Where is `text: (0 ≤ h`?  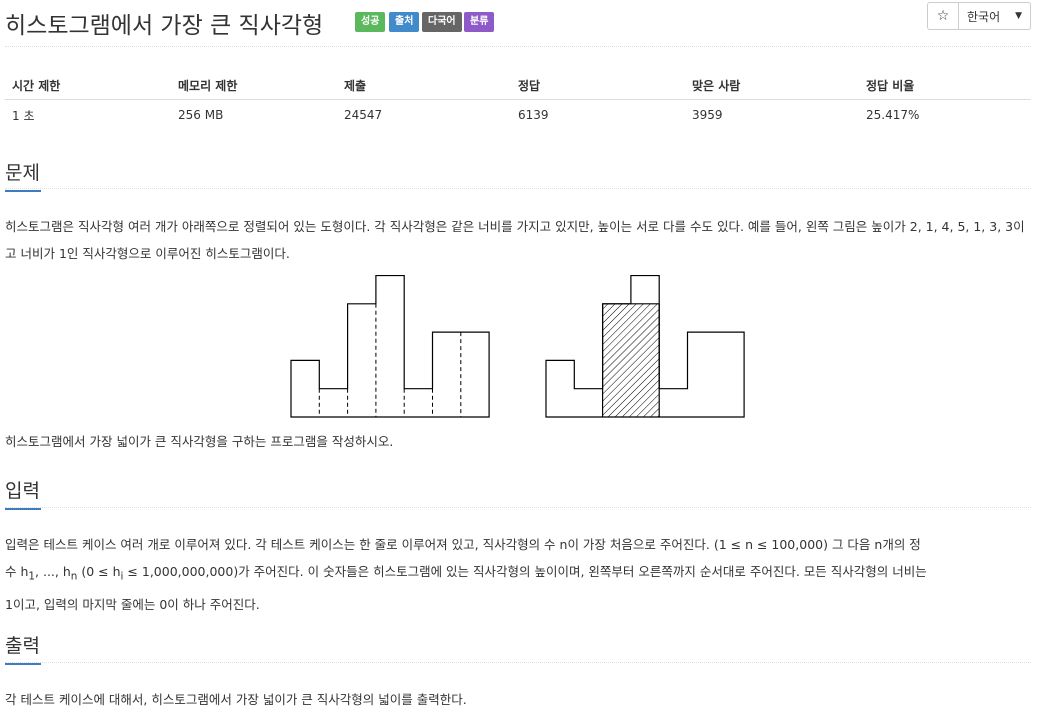 text: (0 ≤ h is located at coordinates (99, 571).